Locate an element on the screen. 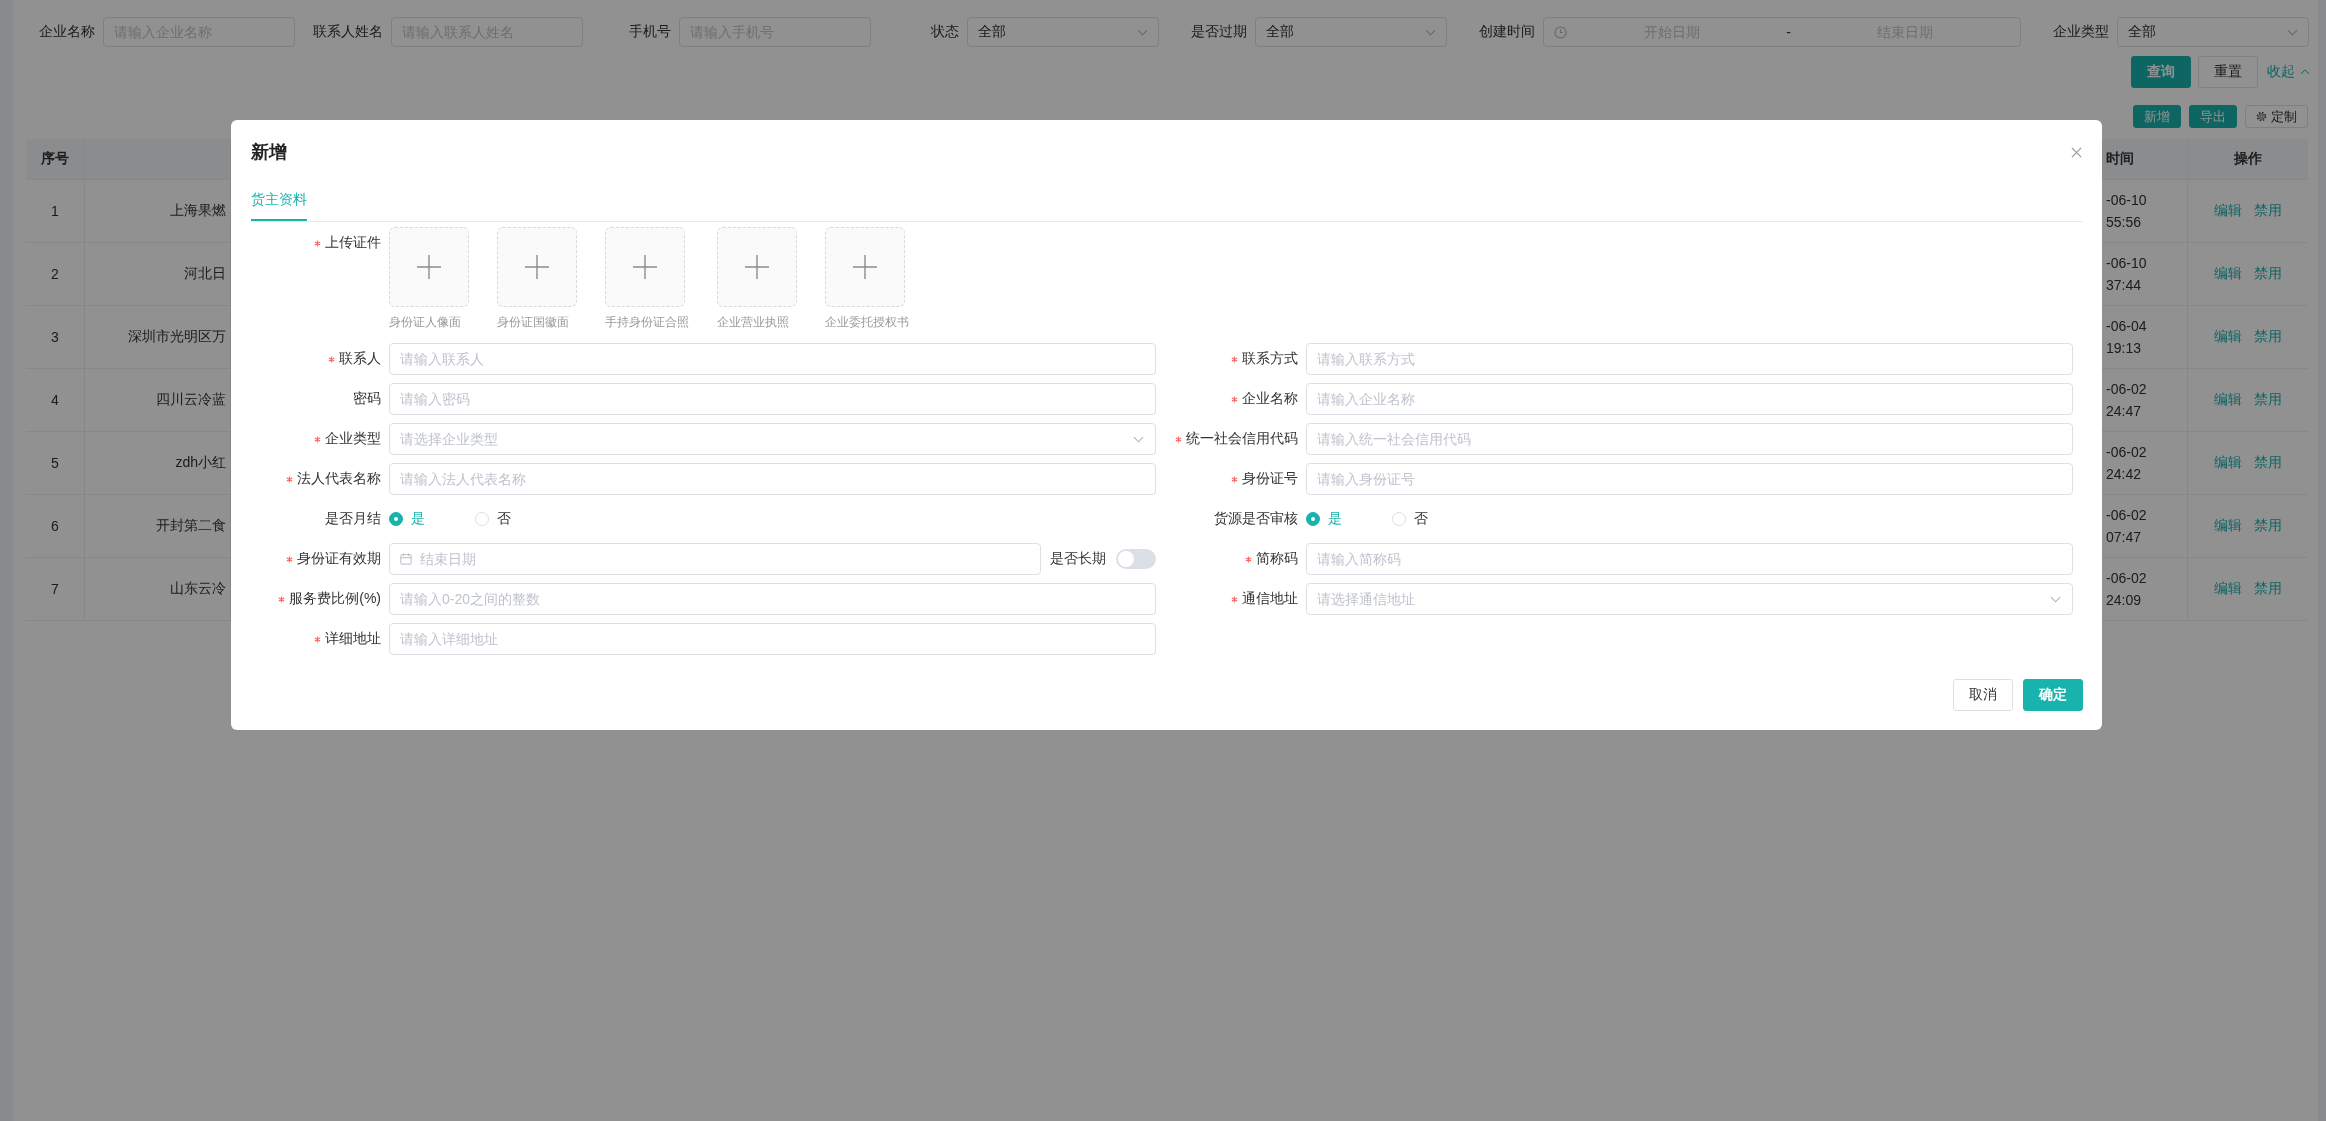  text-field: 请输入密码 is located at coordinates (772, 399).